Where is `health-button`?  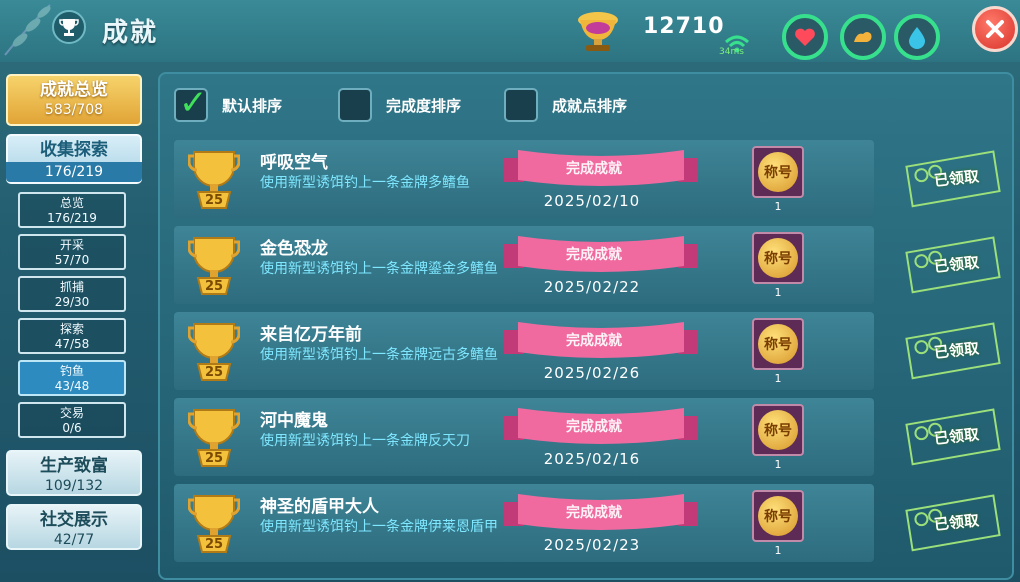 health-button is located at coordinates (805, 37).